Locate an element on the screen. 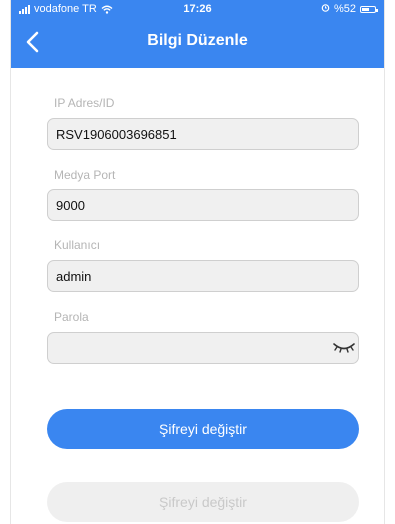 This screenshot has height=524, width=395. password-input is located at coordinates (203, 348).